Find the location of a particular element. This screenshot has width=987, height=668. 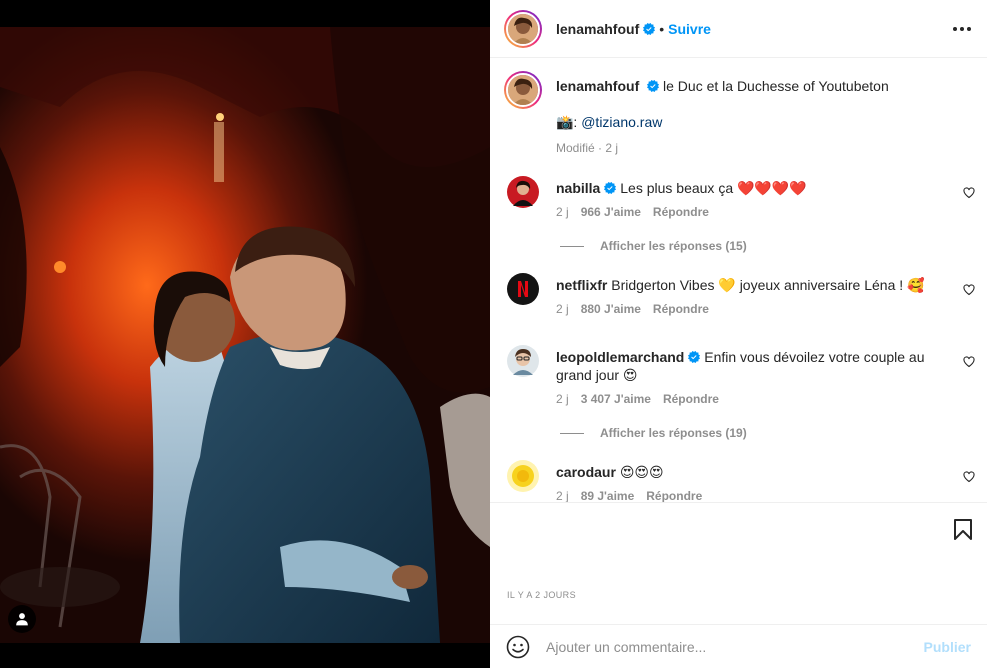

commenter-username: leopoldlemarchand is located at coordinates (620, 357).